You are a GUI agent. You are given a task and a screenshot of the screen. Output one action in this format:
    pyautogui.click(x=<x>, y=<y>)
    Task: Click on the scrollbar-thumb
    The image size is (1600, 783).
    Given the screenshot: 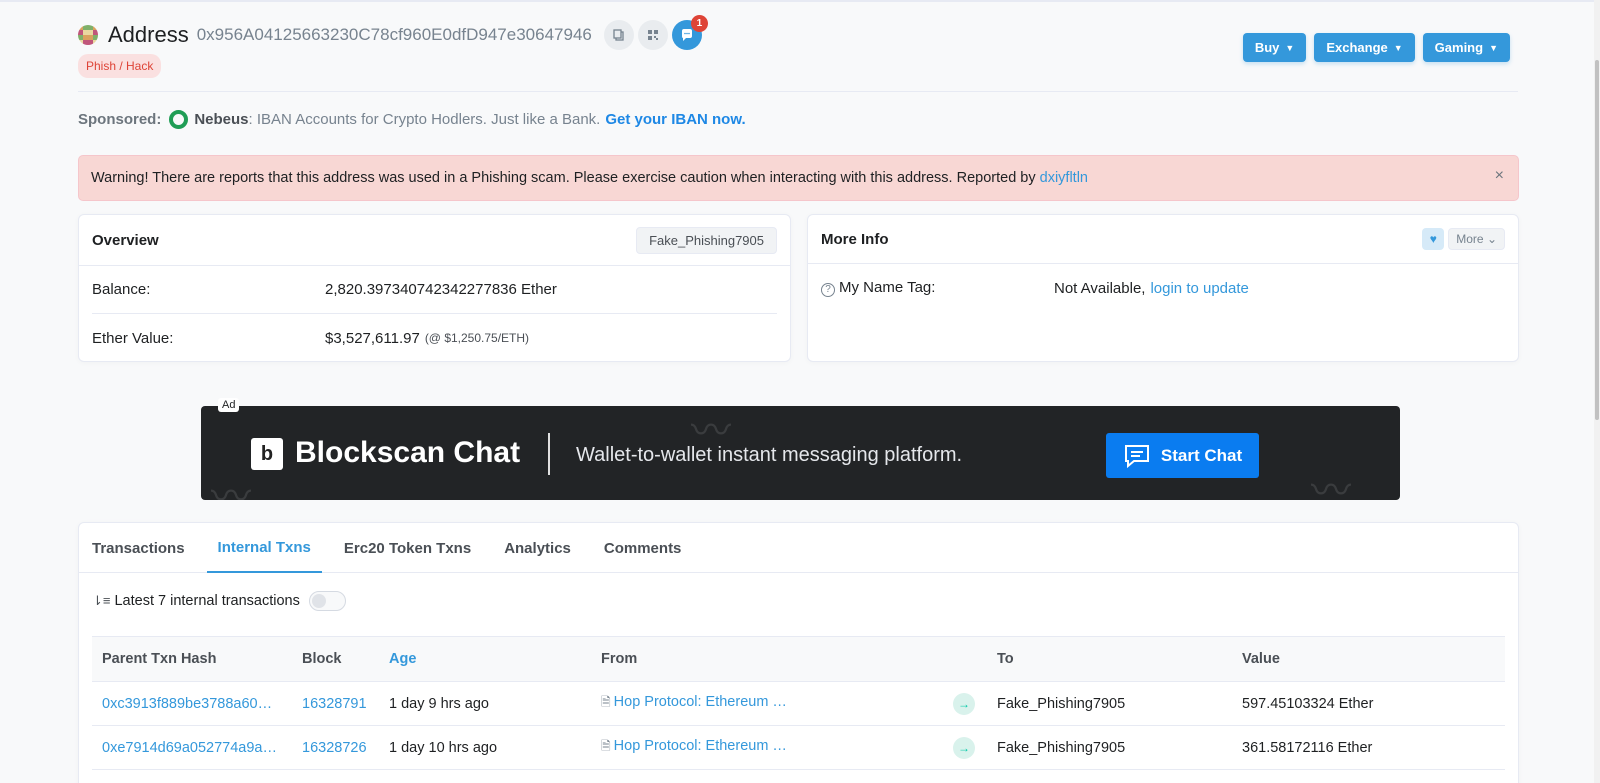 What is the action you would take?
    pyautogui.click(x=1597, y=240)
    